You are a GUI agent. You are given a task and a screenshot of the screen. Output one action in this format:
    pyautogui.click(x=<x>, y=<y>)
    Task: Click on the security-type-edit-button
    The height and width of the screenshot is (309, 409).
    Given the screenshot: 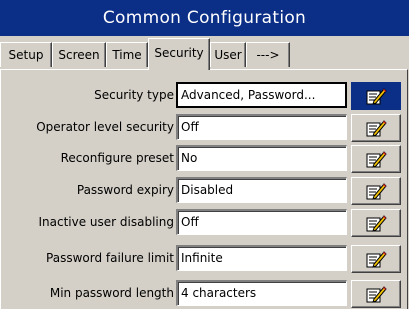 What is the action you would take?
    pyautogui.click(x=376, y=96)
    